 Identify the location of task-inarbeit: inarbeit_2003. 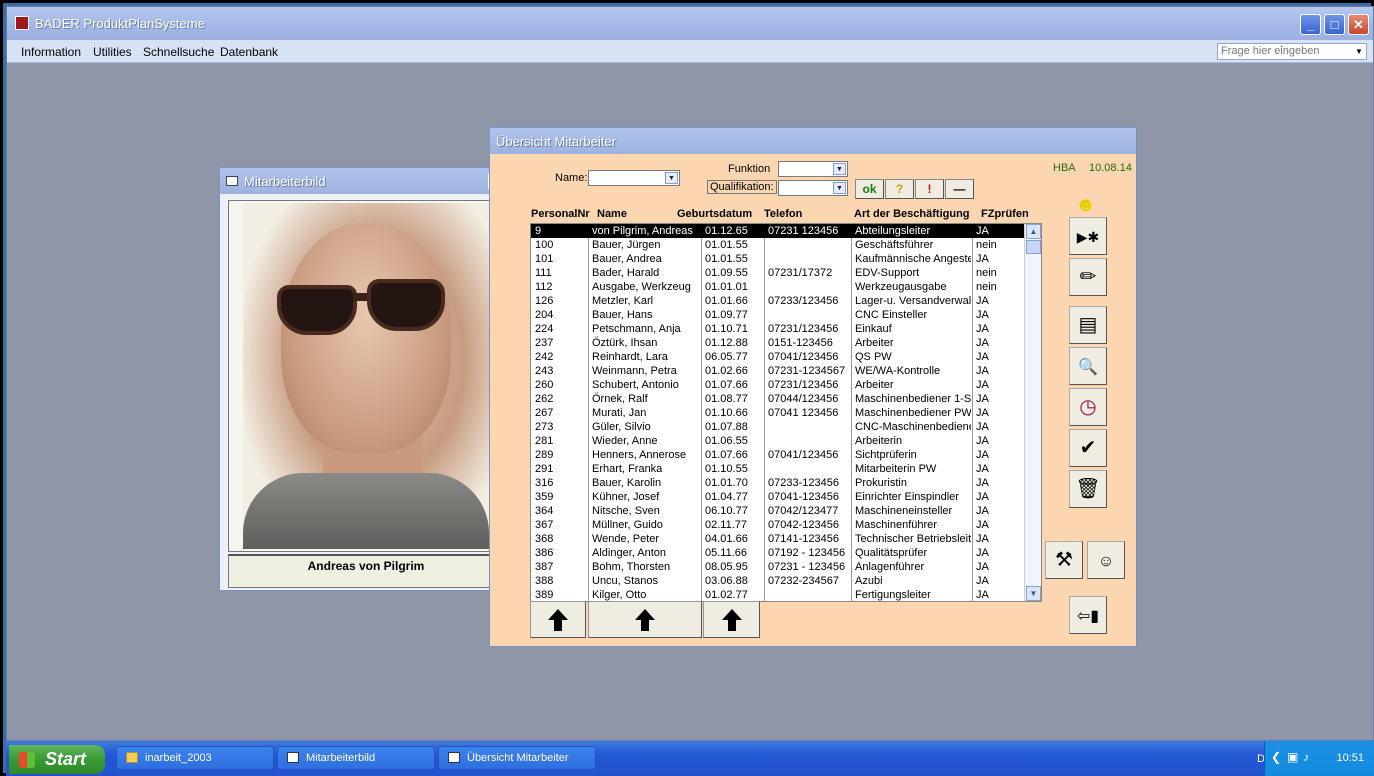
(195, 758).